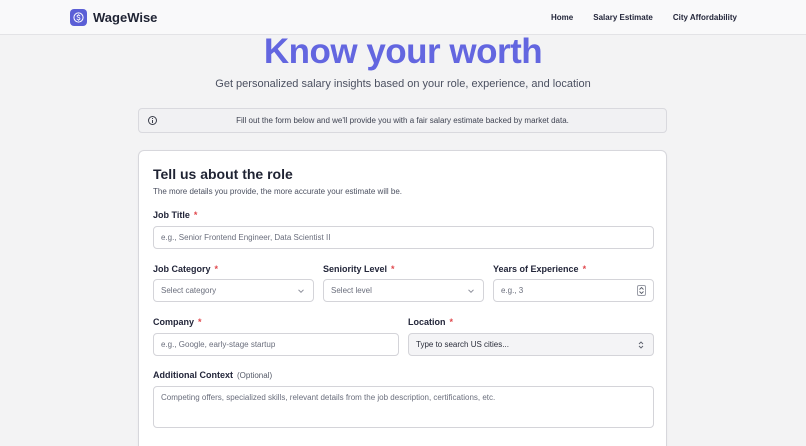 The image size is (806, 446). I want to click on job-category-placeholder: Select category, so click(189, 290).